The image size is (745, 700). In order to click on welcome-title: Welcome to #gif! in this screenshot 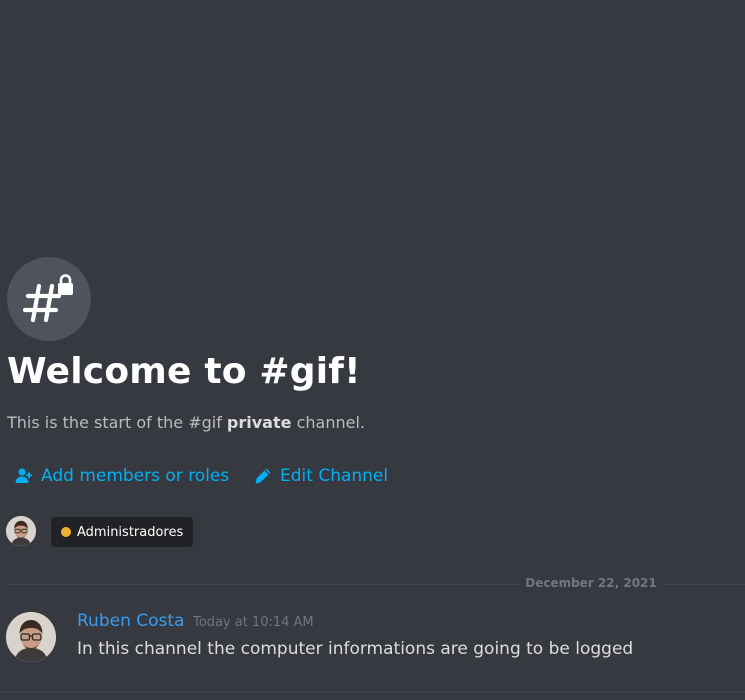, I will do `click(184, 371)`.